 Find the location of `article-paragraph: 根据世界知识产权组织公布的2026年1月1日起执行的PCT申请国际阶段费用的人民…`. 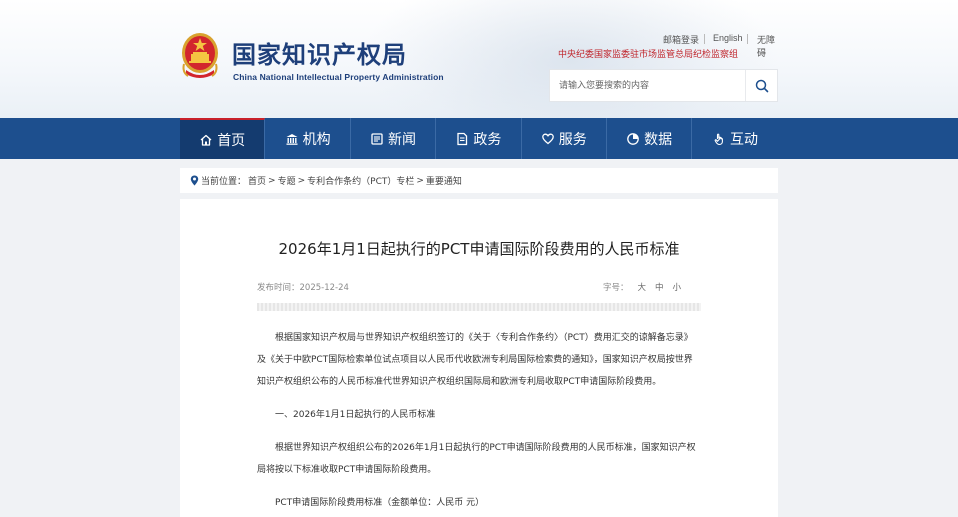

article-paragraph: 根据世界知识产权组织公布的2026年1月1日起执行的PCT申请国际阶段费用的人民… is located at coordinates (476, 459).